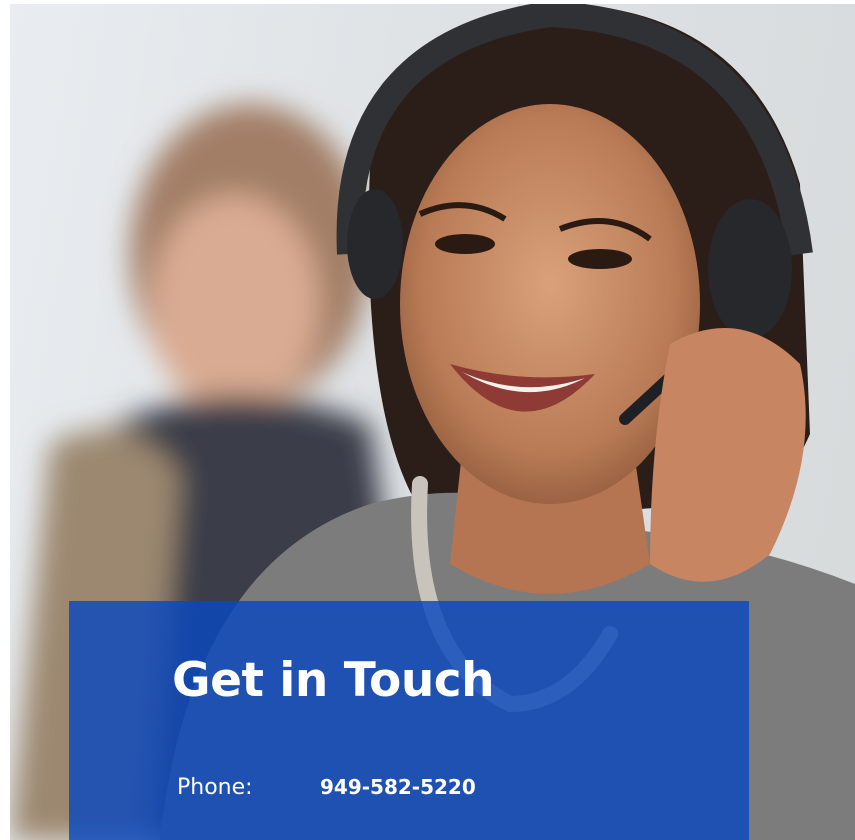 Image resolution: width=855 pixels, height=840 pixels. I want to click on contact-title: Get in Touch, so click(333, 680).